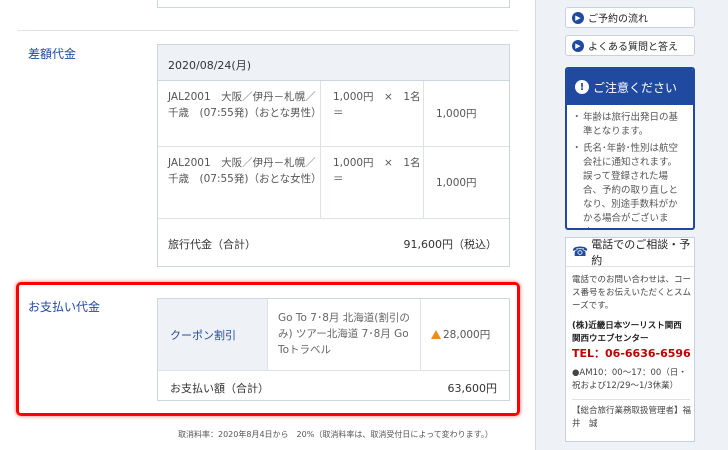 This screenshot has height=450, width=728. What do you see at coordinates (632, 293) in the screenshot?
I see `contact-intro: 電話でのお問い合わせは、コース番号をお伝えいただくとスムーズです。` at bounding box center [632, 293].